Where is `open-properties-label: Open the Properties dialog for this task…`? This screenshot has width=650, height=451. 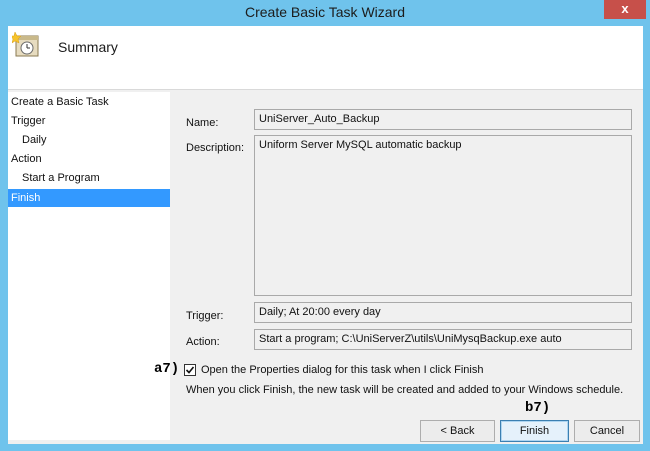 open-properties-label: Open the Properties dialog for this task… is located at coordinates (342, 370).